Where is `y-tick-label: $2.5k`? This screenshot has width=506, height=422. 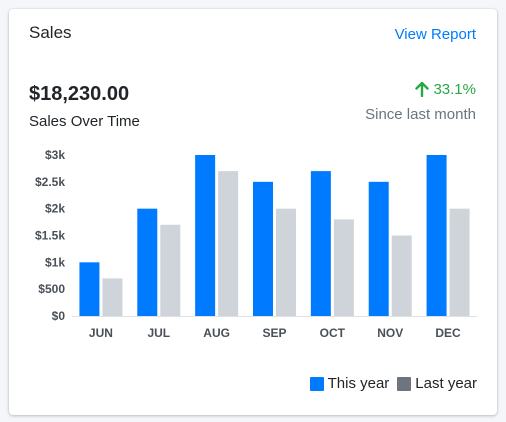 y-tick-label: $2.5k is located at coordinates (50, 182).